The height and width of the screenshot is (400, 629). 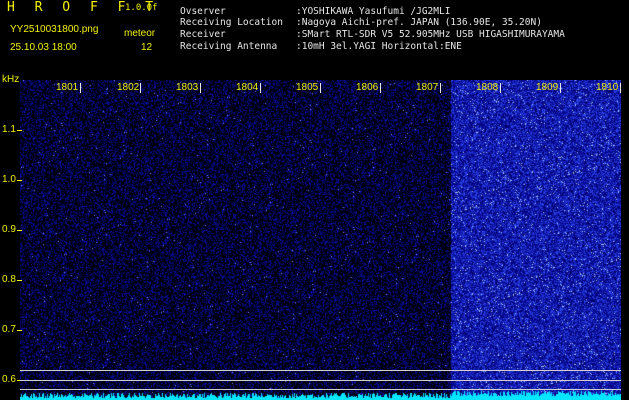 I want to click on app-version: 1.0.0f, so click(x=141, y=8).